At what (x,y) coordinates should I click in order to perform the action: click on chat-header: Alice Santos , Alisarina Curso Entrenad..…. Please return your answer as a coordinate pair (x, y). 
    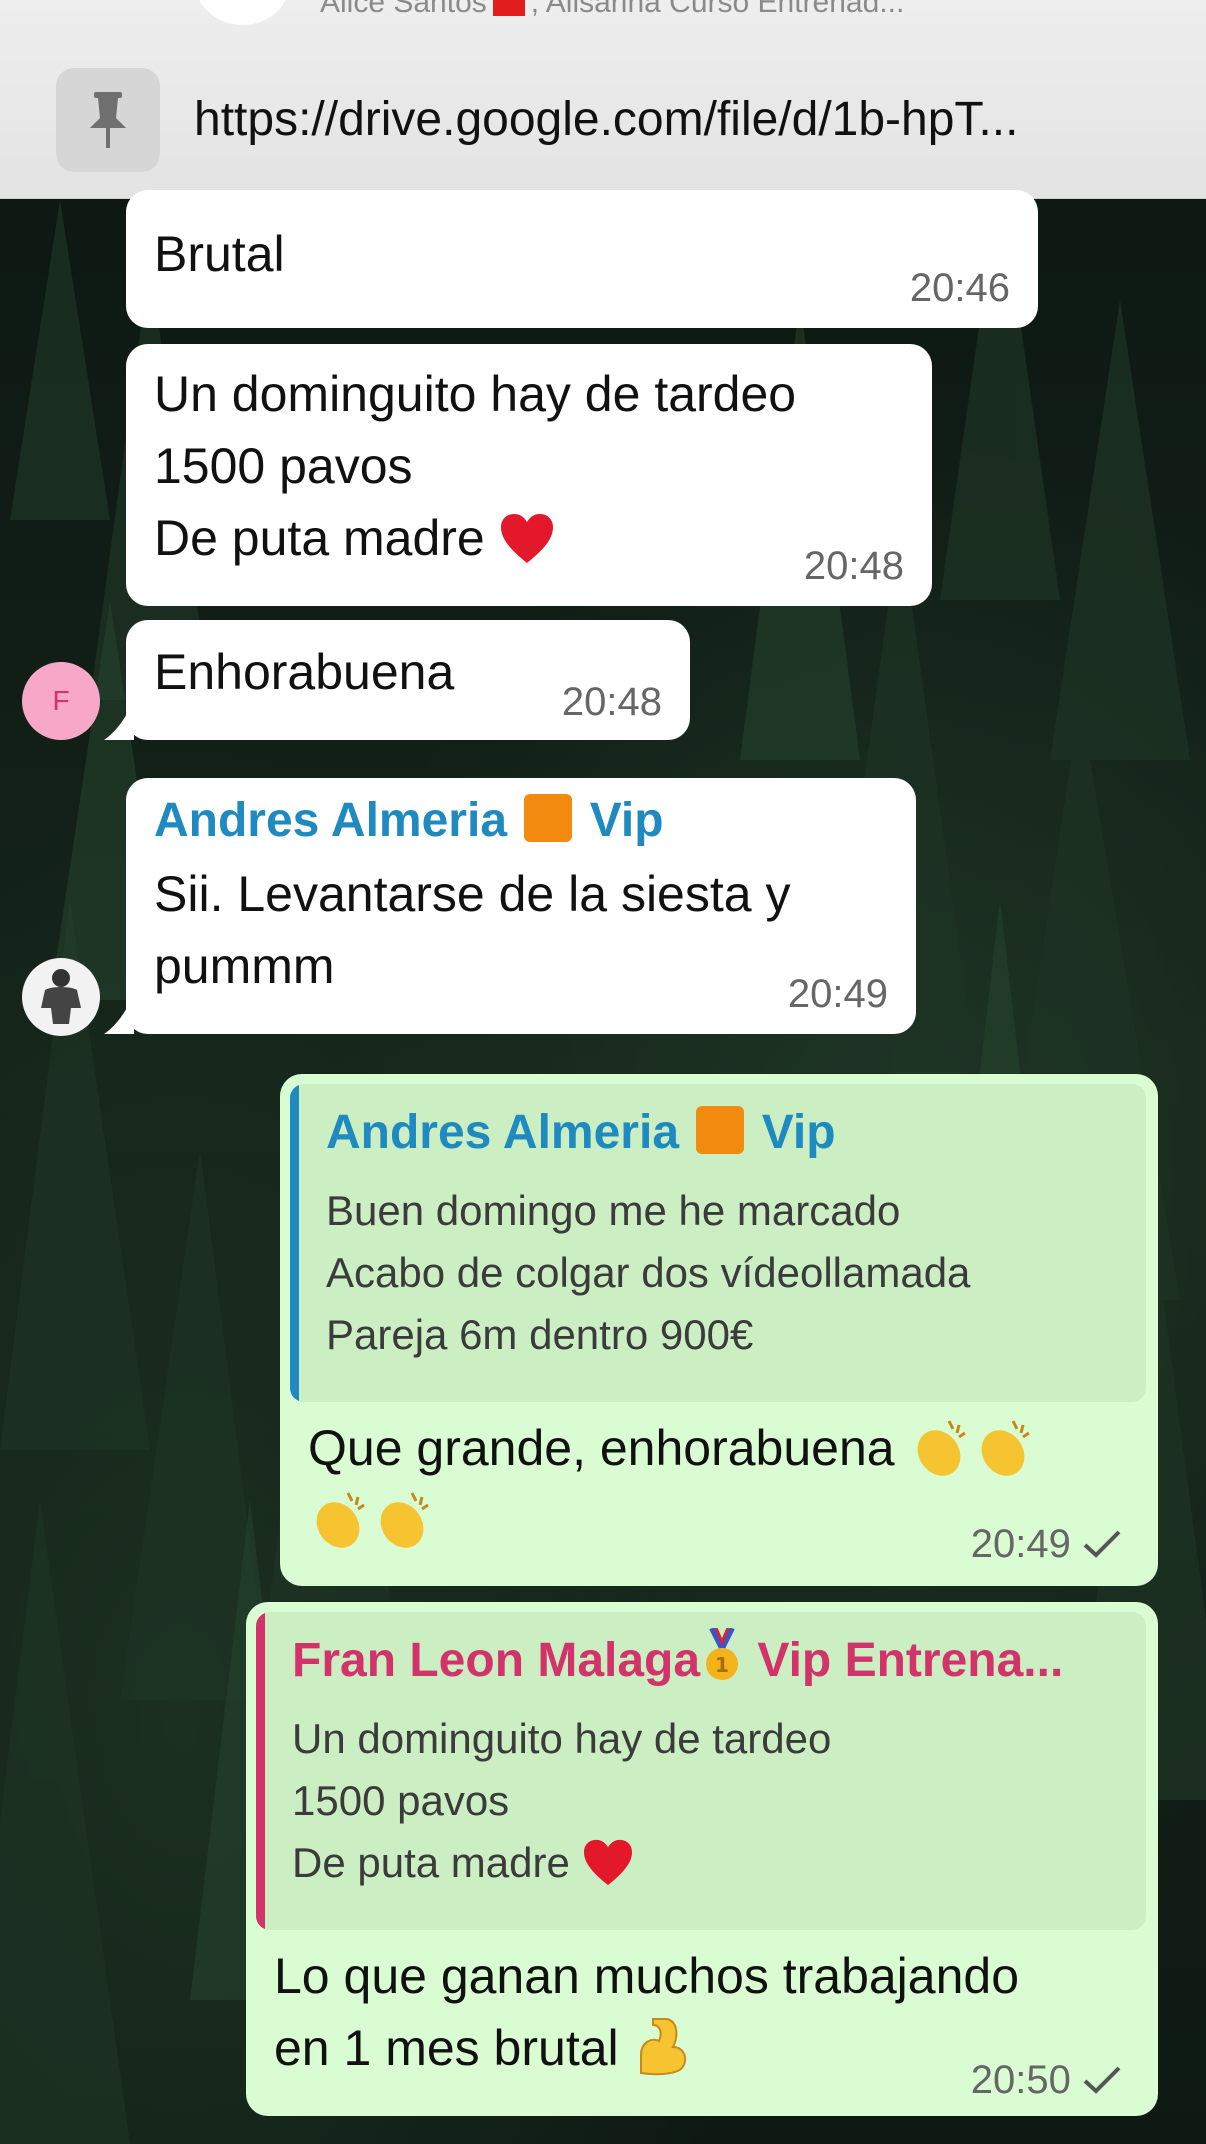
    Looking at the image, I should click on (603, 99).